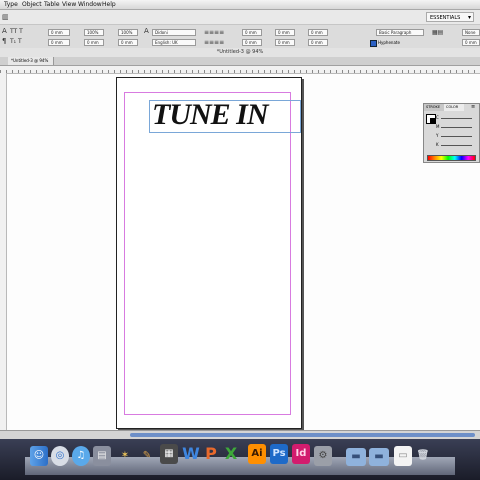 The image size is (480, 480). I want to click on menu-window: Window, so click(90, 4).